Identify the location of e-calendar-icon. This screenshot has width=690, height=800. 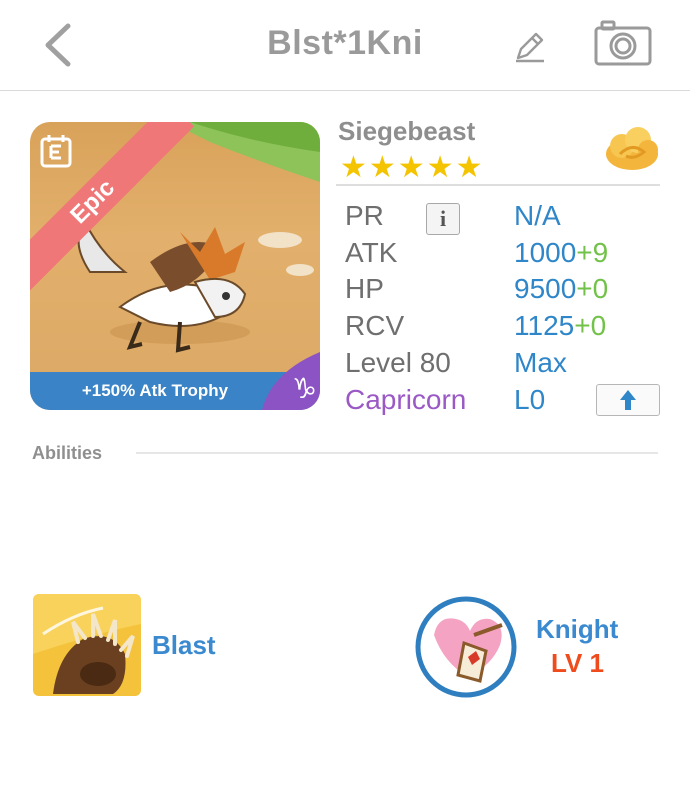
(56, 151).